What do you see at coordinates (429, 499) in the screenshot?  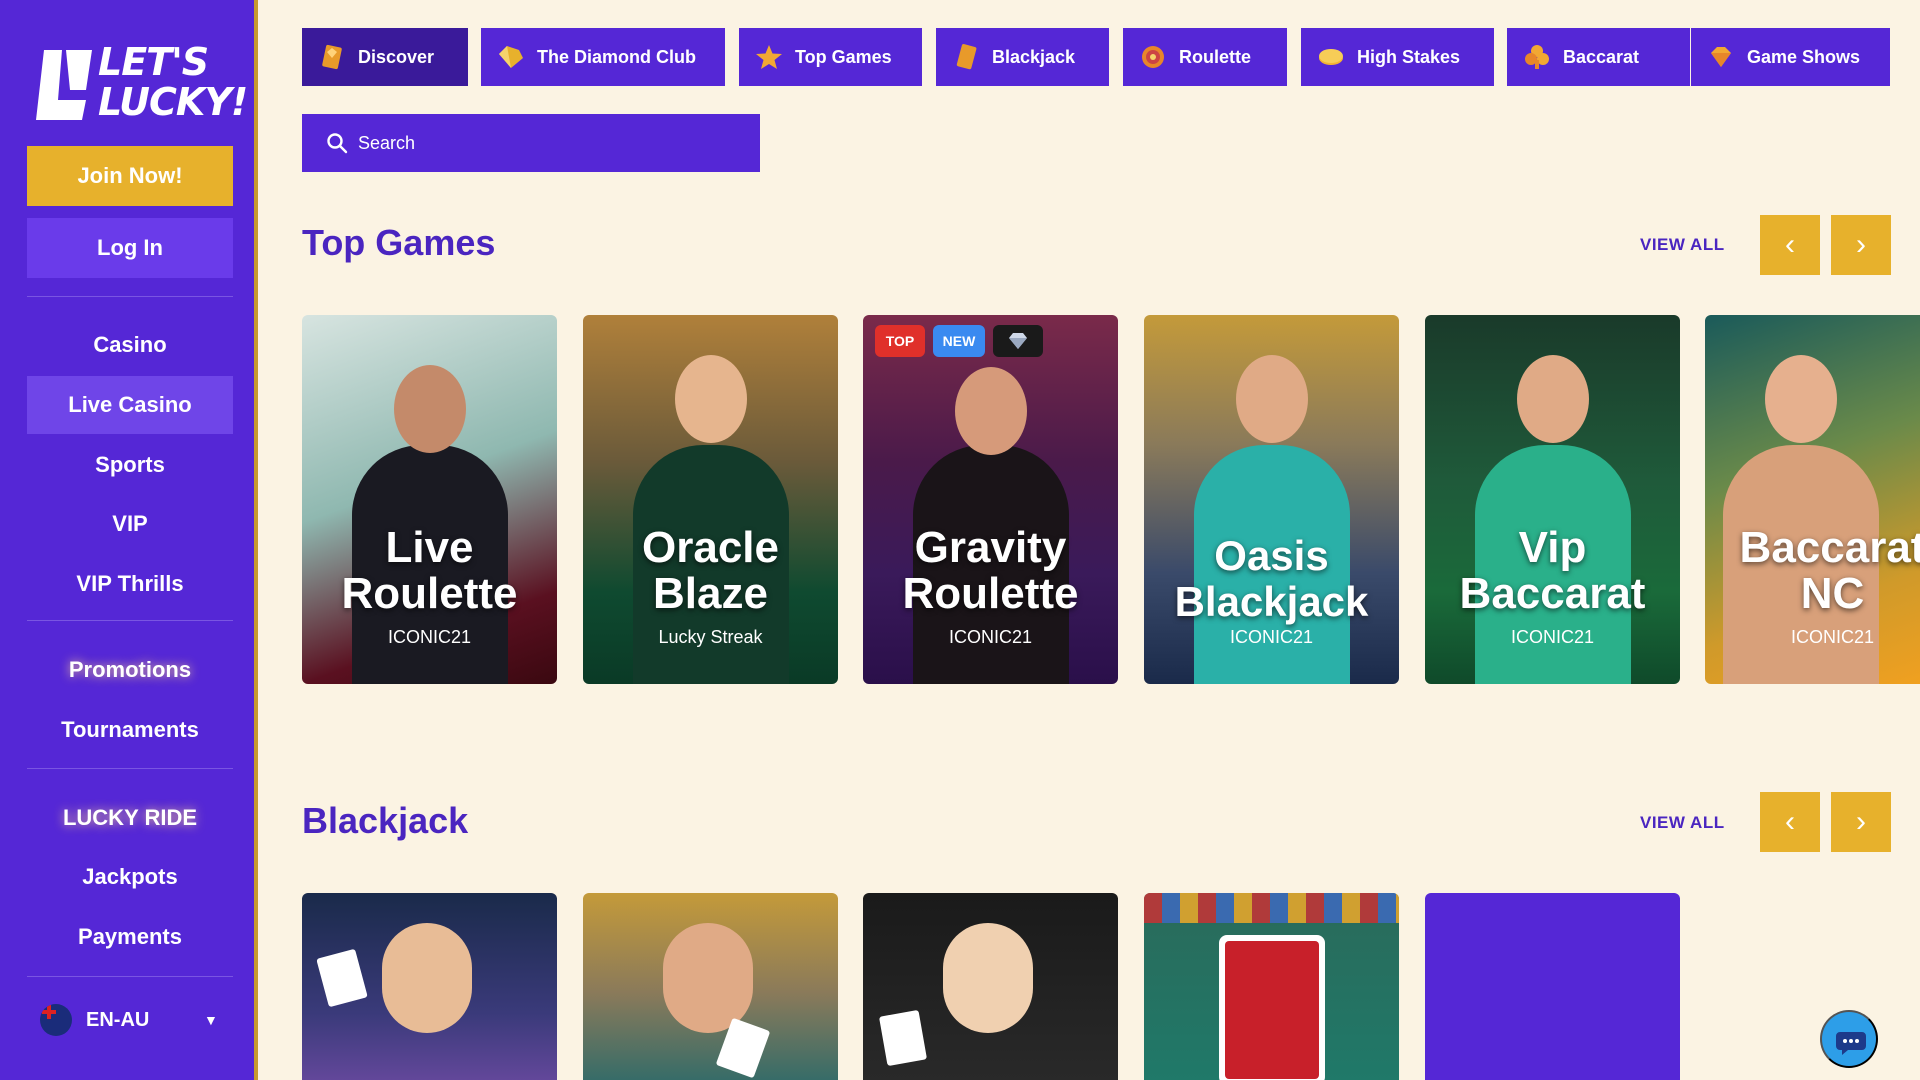 I see `game-card: Live Roulette ICONIC21` at bounding box center [429, 499].